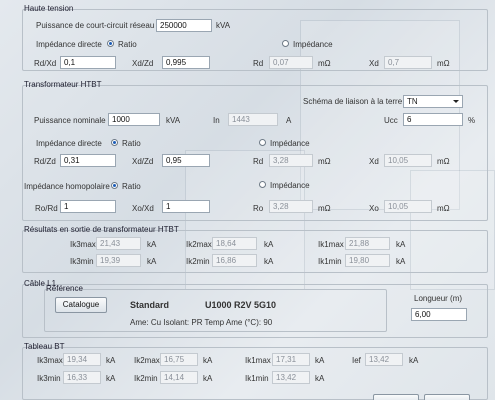 This screenshot has width=495, height=400. I want to click on tb-ik3max-unit: kA, so click(111, 360).